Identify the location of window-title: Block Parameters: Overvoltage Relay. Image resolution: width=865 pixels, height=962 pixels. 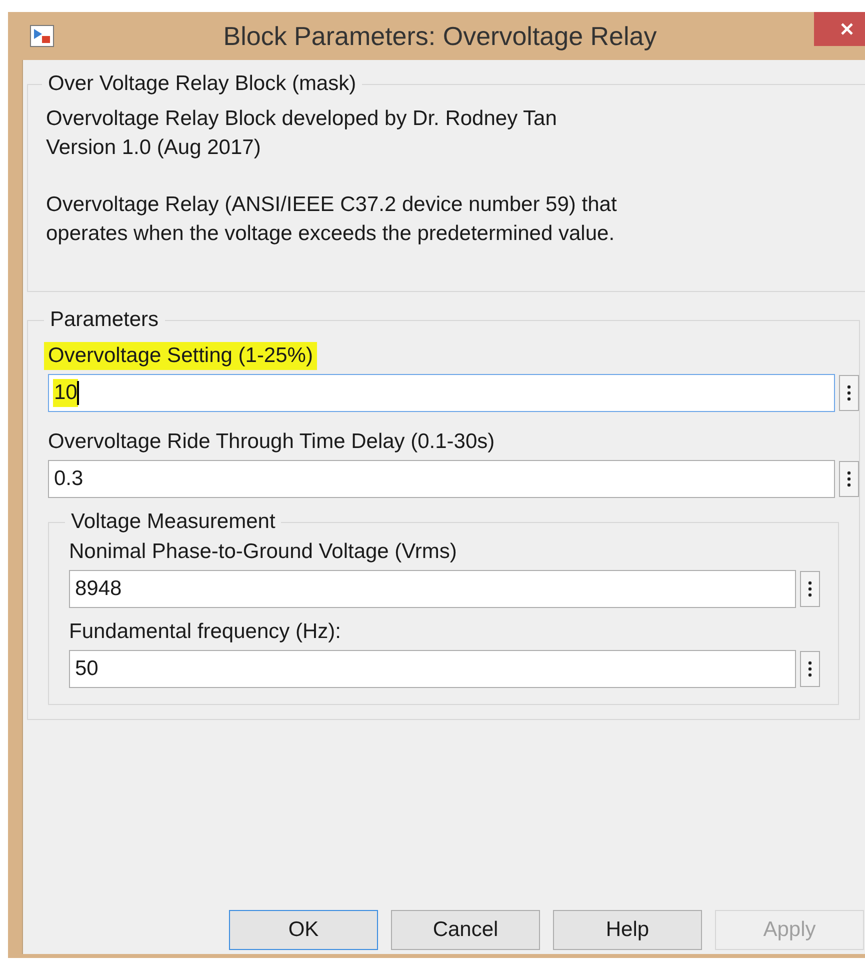
(440, 36).